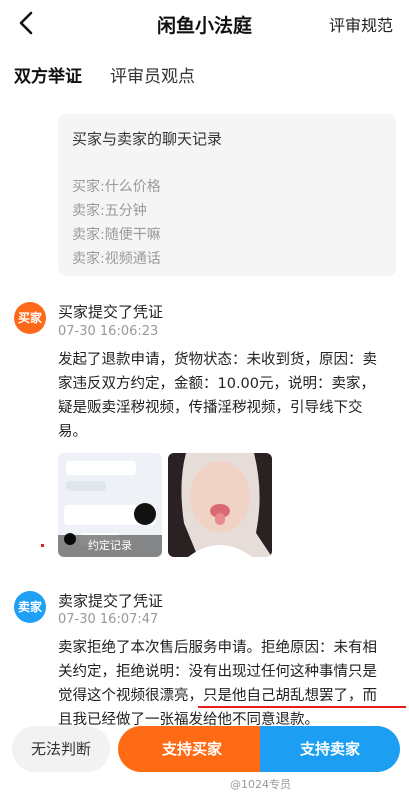 The image size is (409, 800). What do you see at coordinates (220, 505) in the screenshot?
I see `evidence-thumbnail-photo` at bounding box center [220, 505].